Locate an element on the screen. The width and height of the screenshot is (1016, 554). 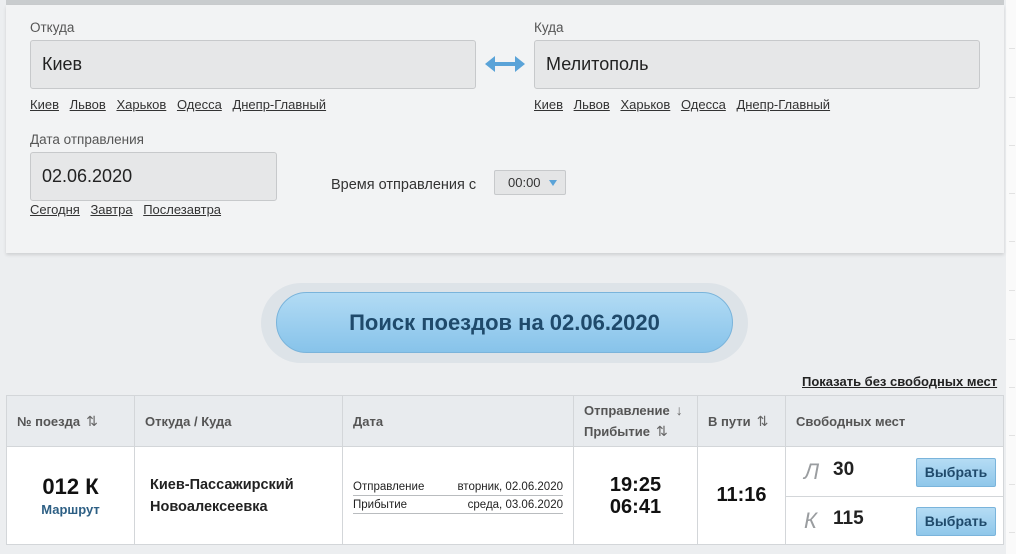
to-quick-odessa: Одесса is located at coordinates (703, 104).